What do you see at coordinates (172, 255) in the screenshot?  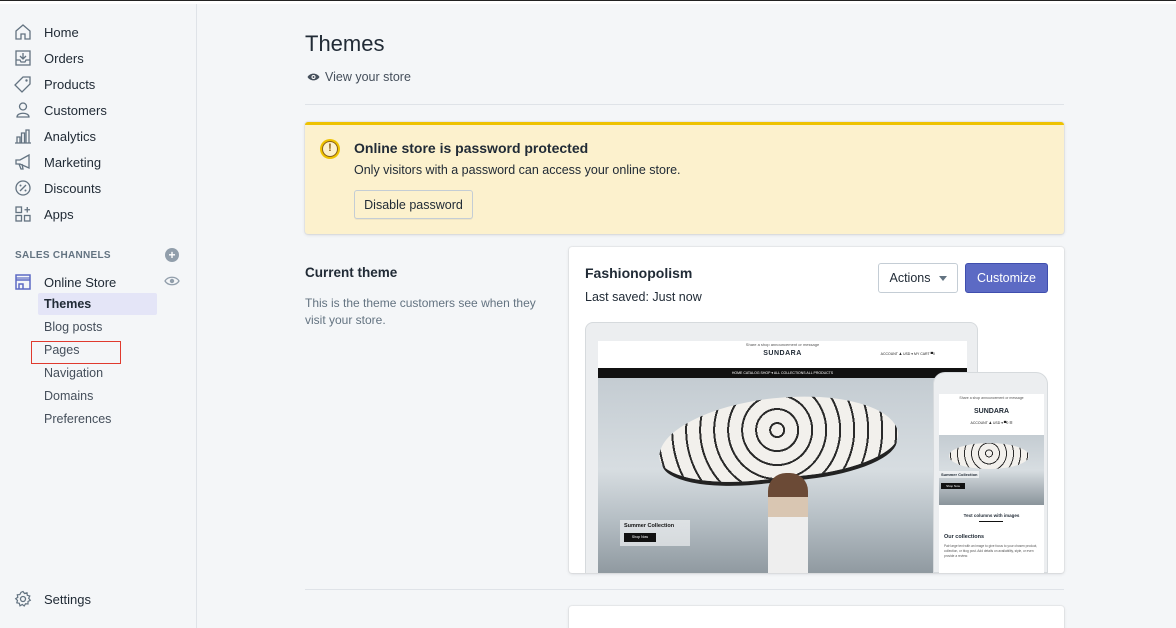 I see `add-channel-icon: +` at bounding box center [172, 255].